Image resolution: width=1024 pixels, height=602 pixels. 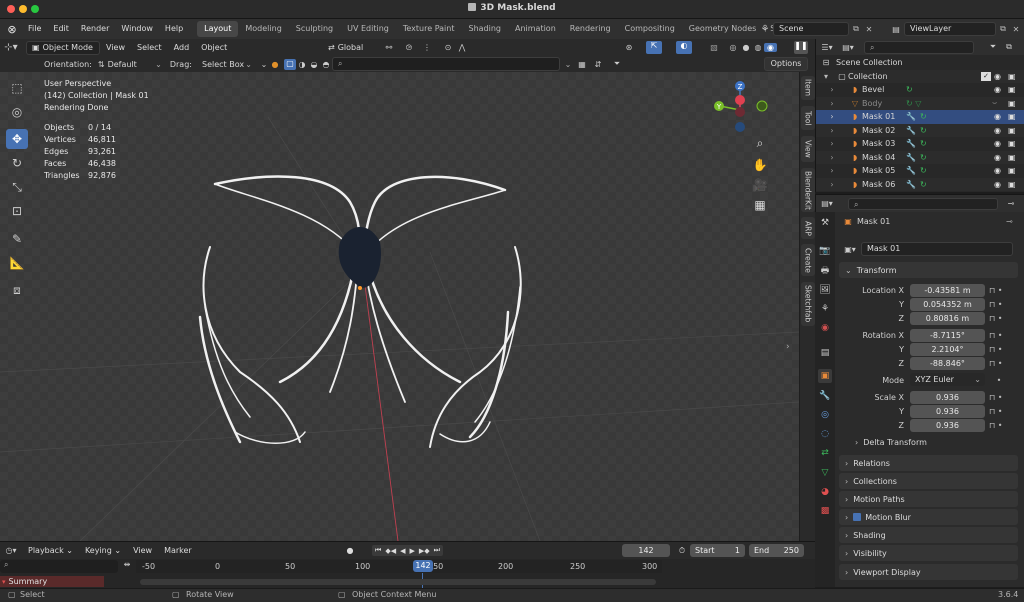 What do you see at coordinates (59, 566) in the screenshot?
I see `timeline-search-input: ⌕` at bounding box center [59, 566].